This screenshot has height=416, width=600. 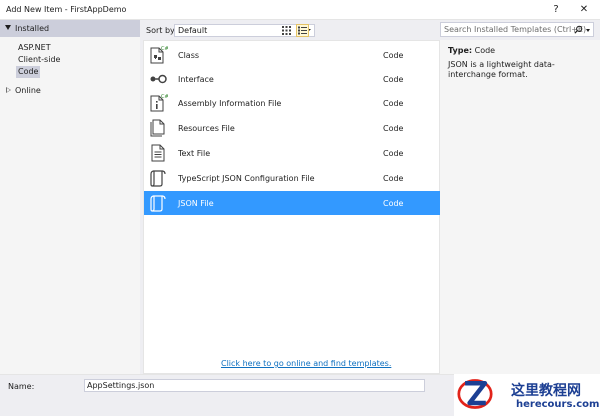 I want to click on template-name: Text File, so click(x=194, y=153).